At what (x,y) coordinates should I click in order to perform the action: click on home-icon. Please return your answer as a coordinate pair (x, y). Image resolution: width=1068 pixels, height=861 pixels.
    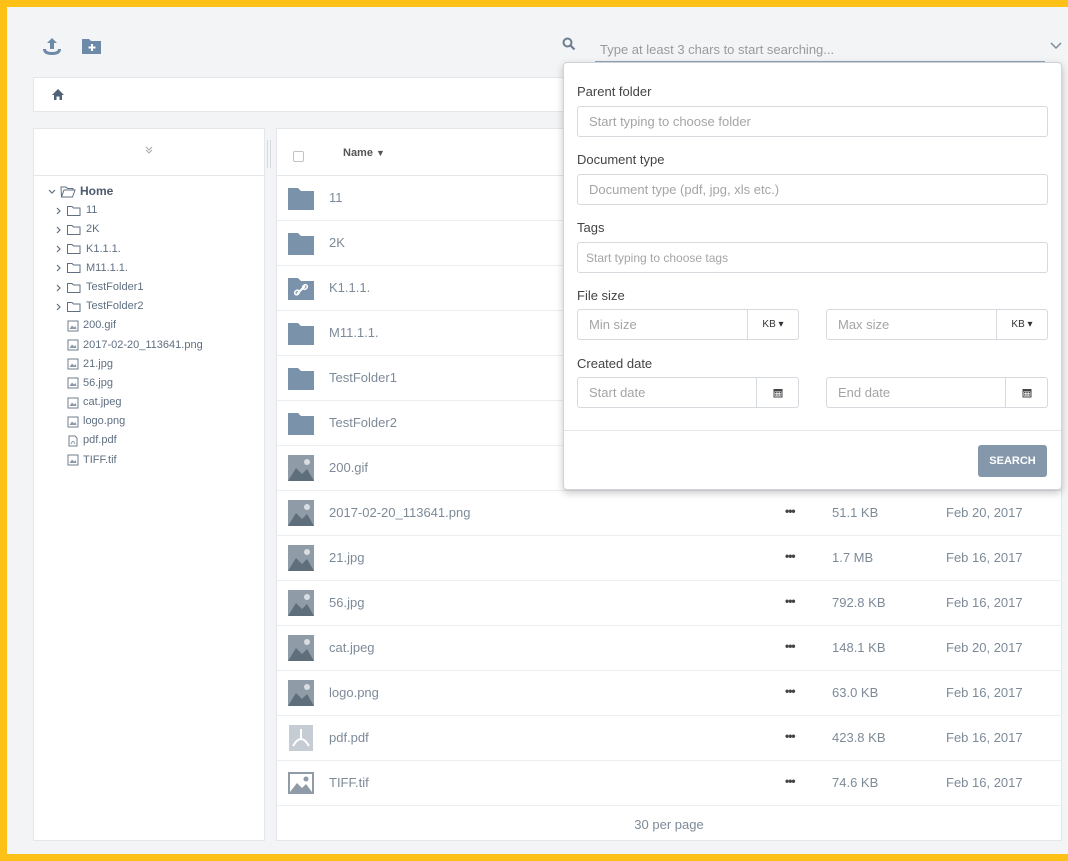
    Looking at the image, I should click on (58, 96).